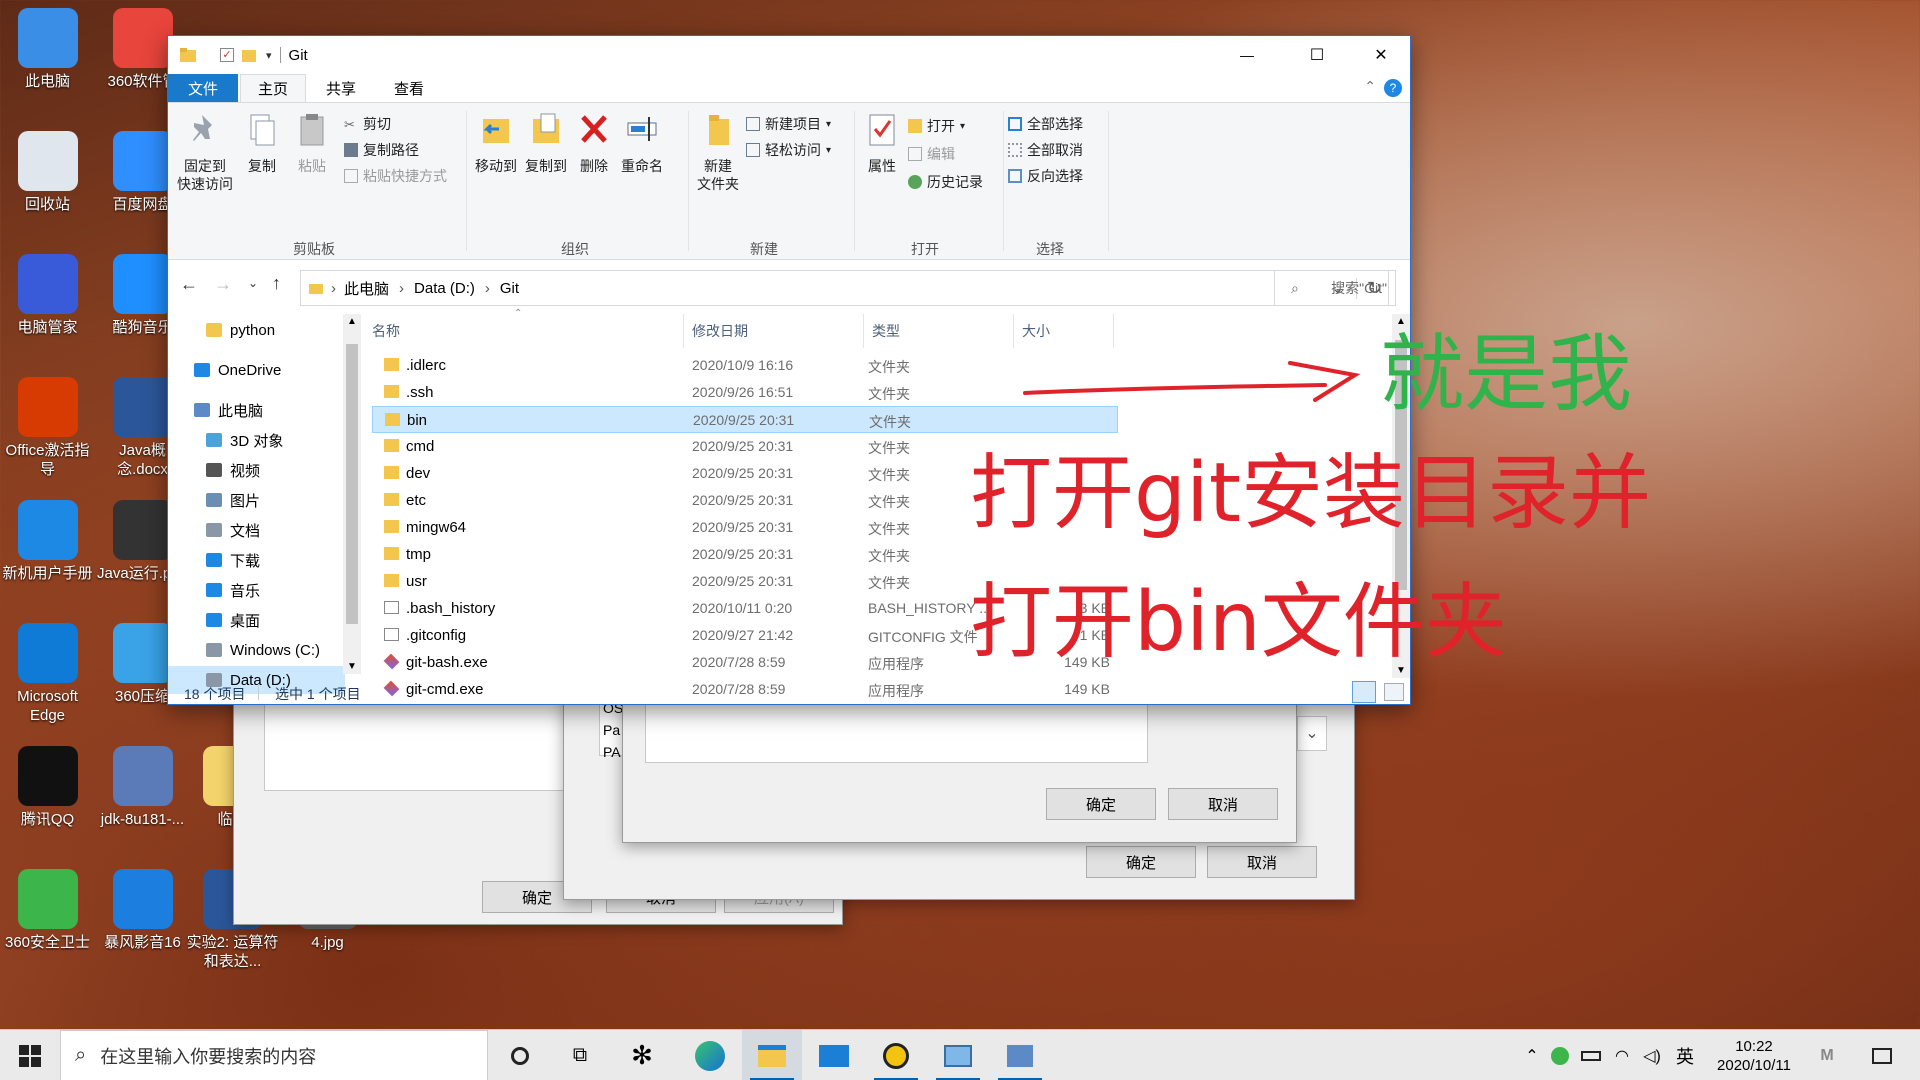 The image size is (1920, 1080). Describe the element at coordinates (47, 59) in the screenshot. I see `desktop-icon-item: 此电脑` at that location.